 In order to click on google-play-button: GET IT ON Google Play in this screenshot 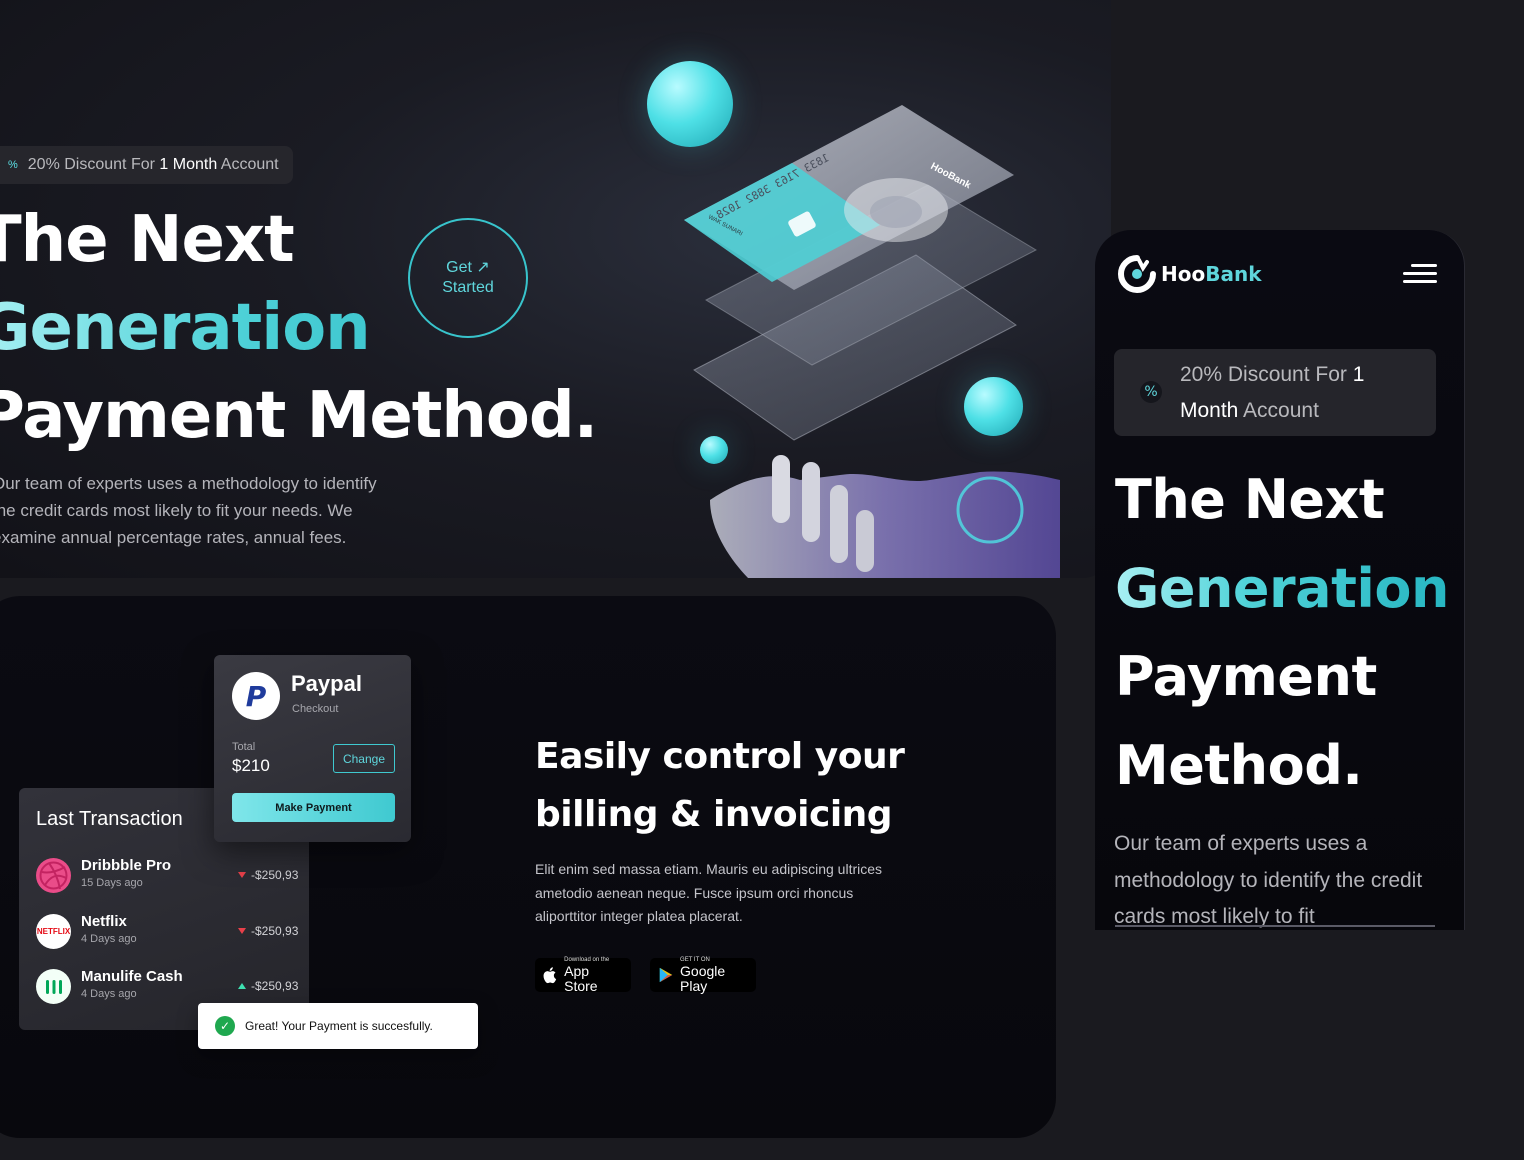, I will do `click(703, 975)`.